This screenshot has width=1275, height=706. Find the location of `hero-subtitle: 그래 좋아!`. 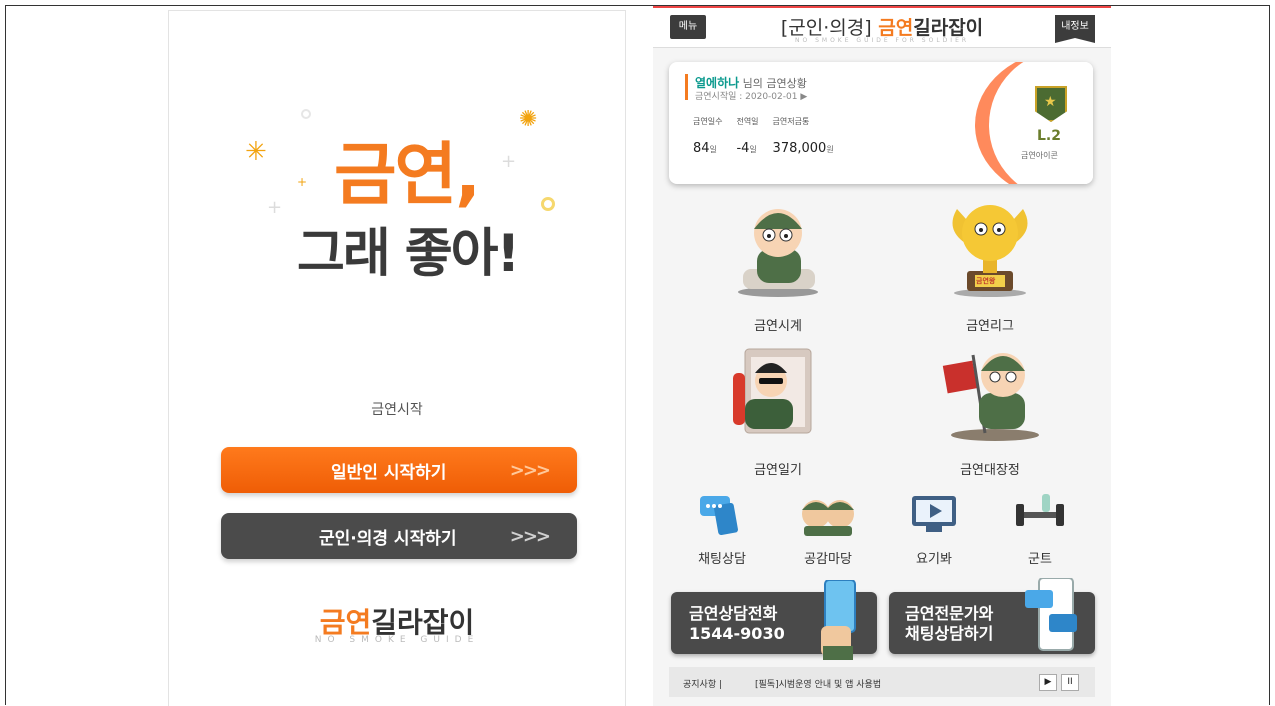

hero-subtitle: 그래 좋아! is located at coordinates (408, 254).